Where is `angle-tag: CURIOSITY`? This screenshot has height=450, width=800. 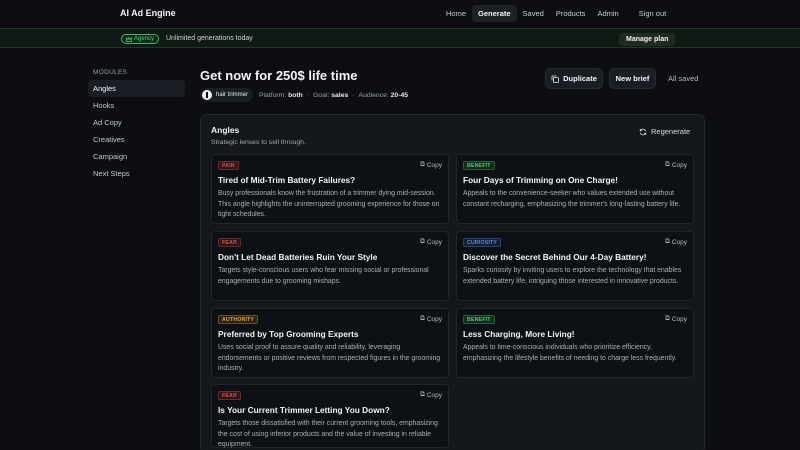
angle-tag: CURIOSITY is located at coordinates (482, 242).